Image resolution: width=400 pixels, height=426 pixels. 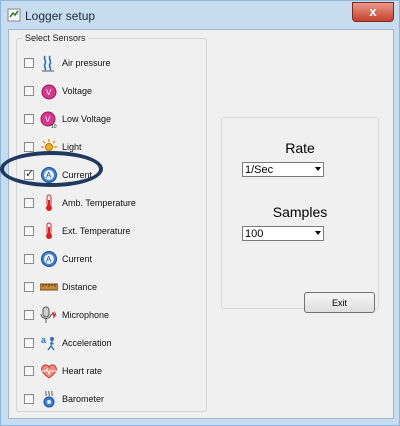 I want to click on rate-dropdown: 1/Sec, so click(x=283, y=169).